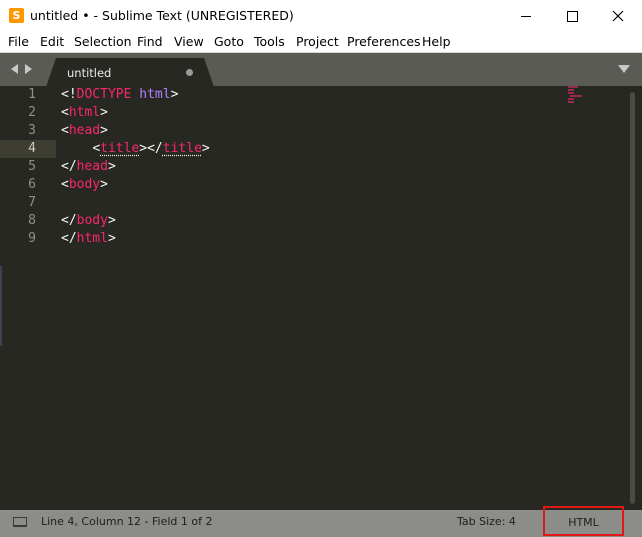 This screenshot has width=642, height=537. What do you see at coordinates (32, 238) in the screenshot?
I see `line-number: 9` at bounding box center [32, 238].